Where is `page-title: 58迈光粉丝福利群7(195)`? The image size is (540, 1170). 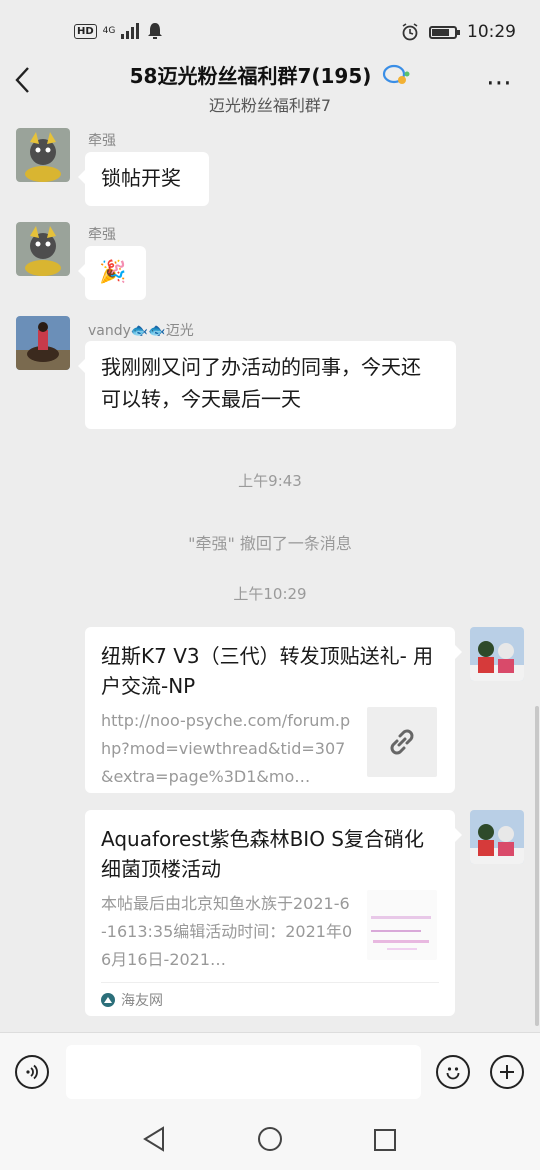 page-title: 58迈光粉丝福利群7(195) is located at coordinates (270, 74).